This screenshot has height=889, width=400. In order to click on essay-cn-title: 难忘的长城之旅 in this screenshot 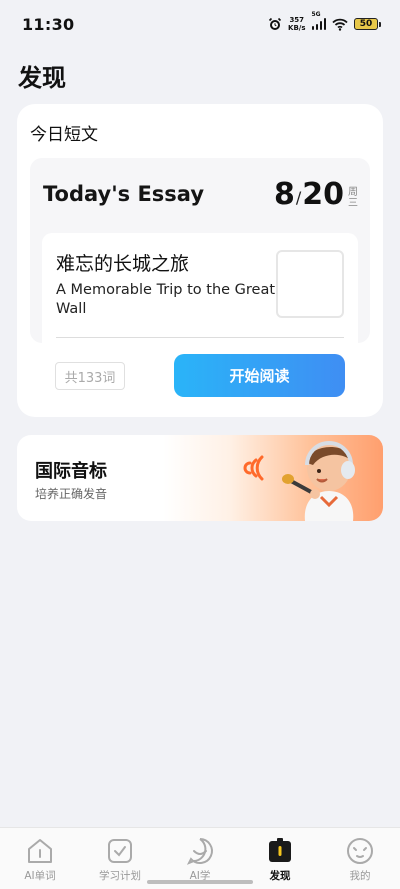, I will do `click(123, 264)`.